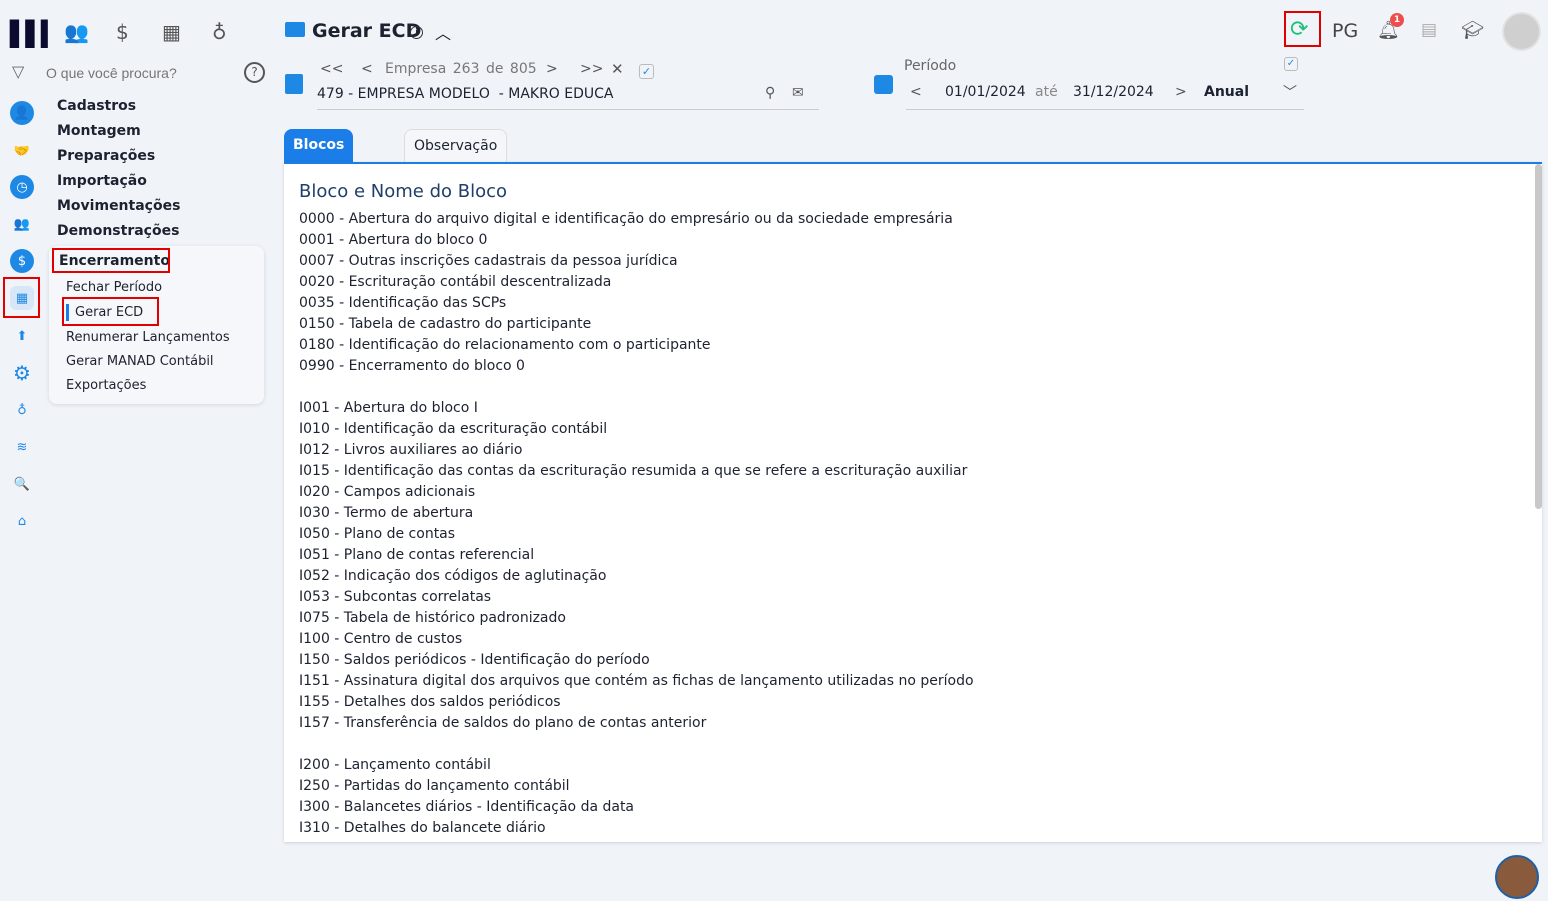 This screenshot has width=1548, height=901. I want to click on assistant-avatar, so click(1517, 877).